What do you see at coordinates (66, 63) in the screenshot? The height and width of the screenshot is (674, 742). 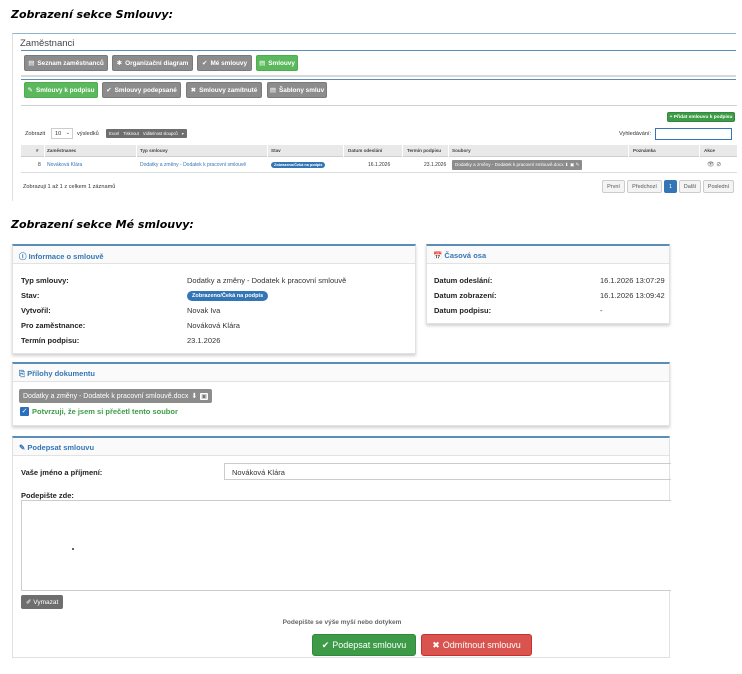 I see `nav-employee-list-button: ▤ Seznam zaměstnanců` at bounding box center [66, 63].